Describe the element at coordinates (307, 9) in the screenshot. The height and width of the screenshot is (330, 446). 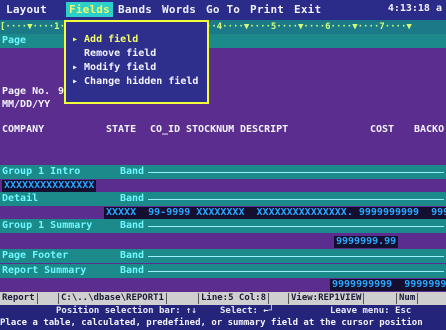
I see `menu-exit: Exit` at that location.